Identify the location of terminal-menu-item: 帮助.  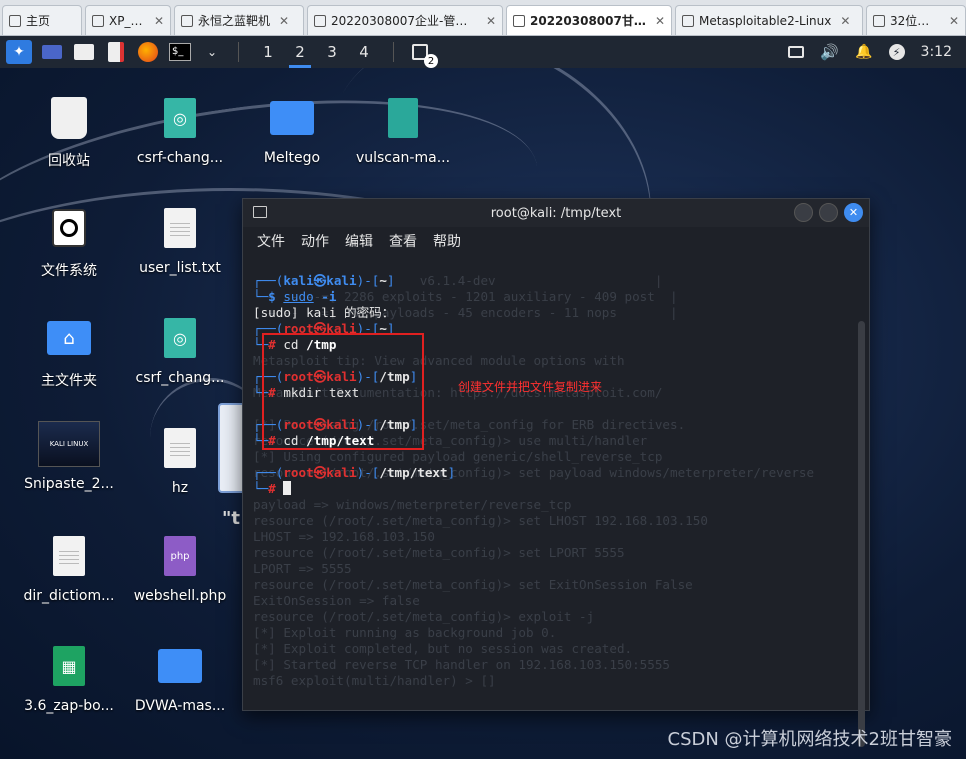
(447, 241).